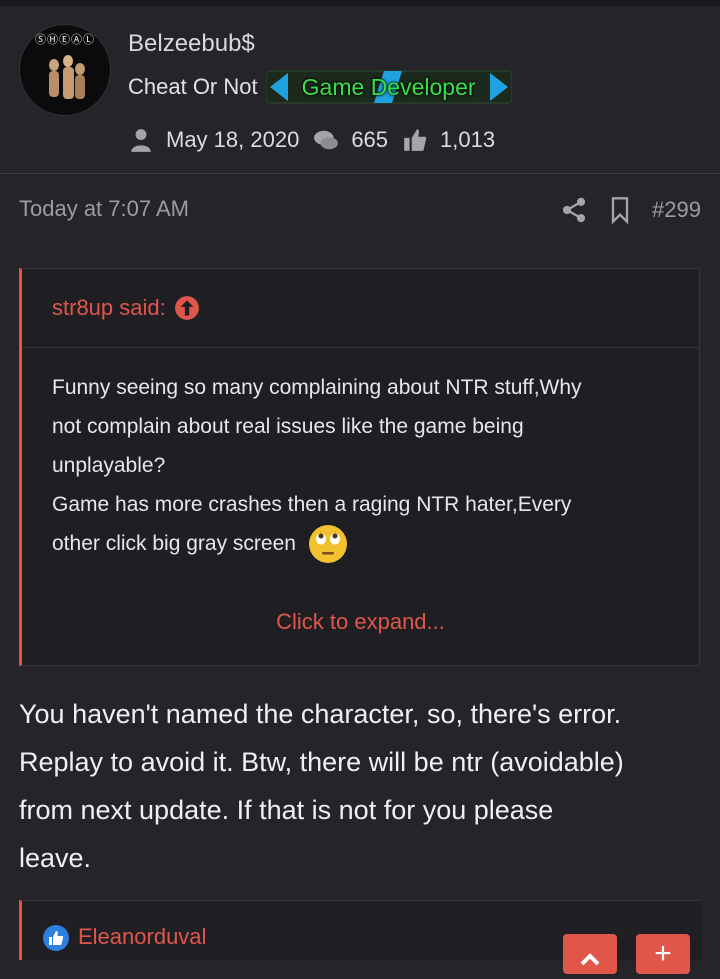 The image size is (720, 979). I want to click on avatar: ⓈⒽⒺⒶⓁ, so click(65, 70).